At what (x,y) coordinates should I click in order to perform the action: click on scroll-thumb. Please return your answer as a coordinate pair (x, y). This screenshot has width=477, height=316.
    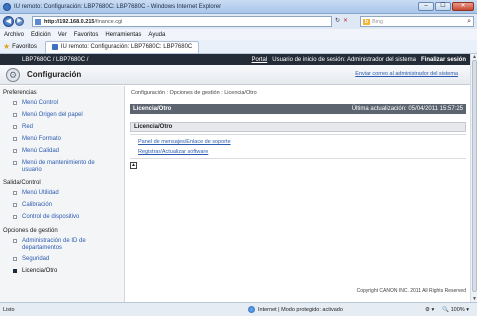
    Looking at the image, I should click on (474, 176).